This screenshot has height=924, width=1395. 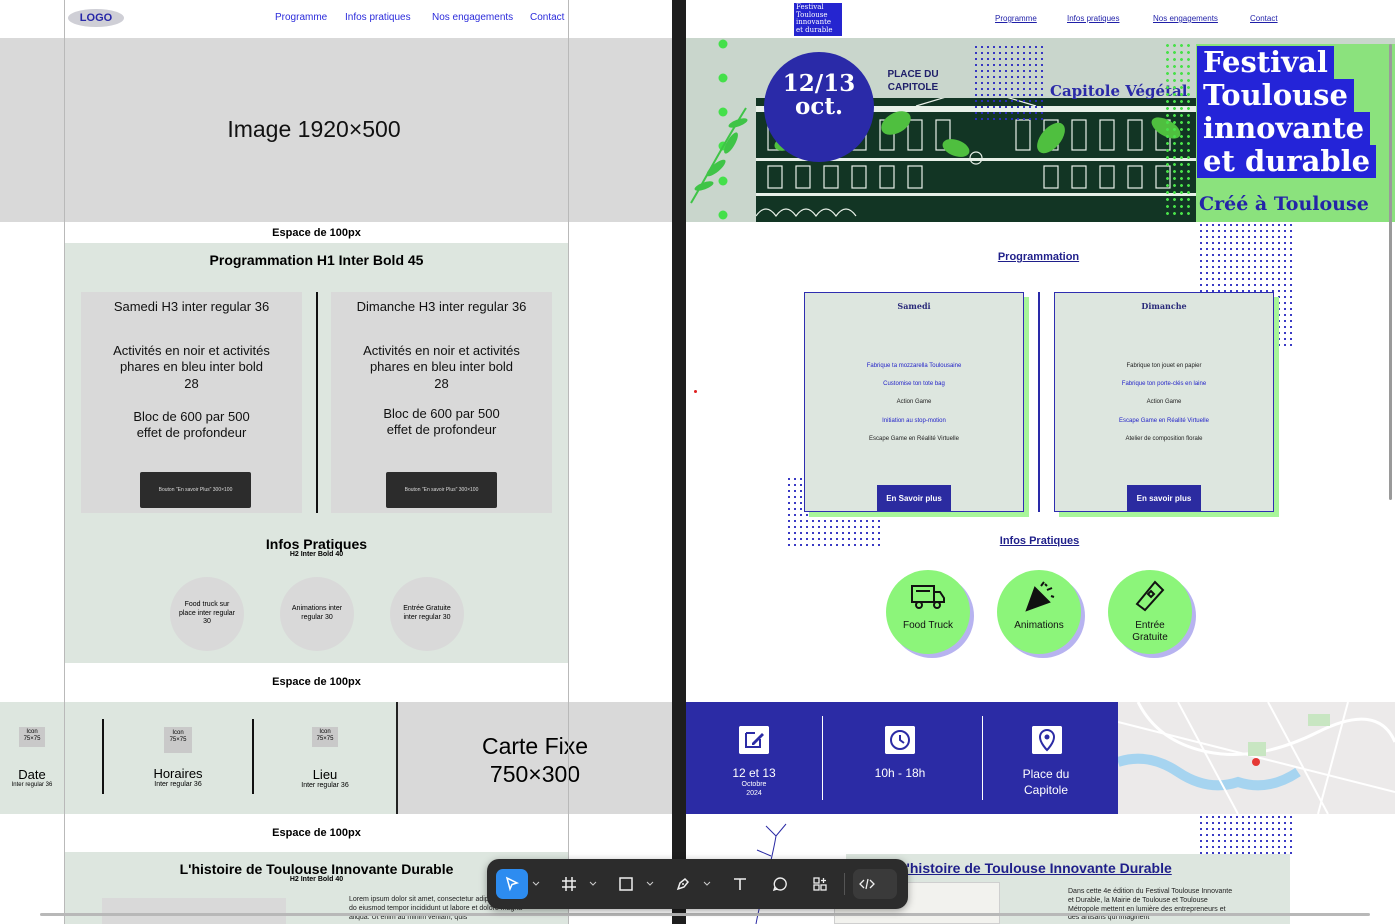 I want to click on comment-tool-button, so click(x=780, y=884).